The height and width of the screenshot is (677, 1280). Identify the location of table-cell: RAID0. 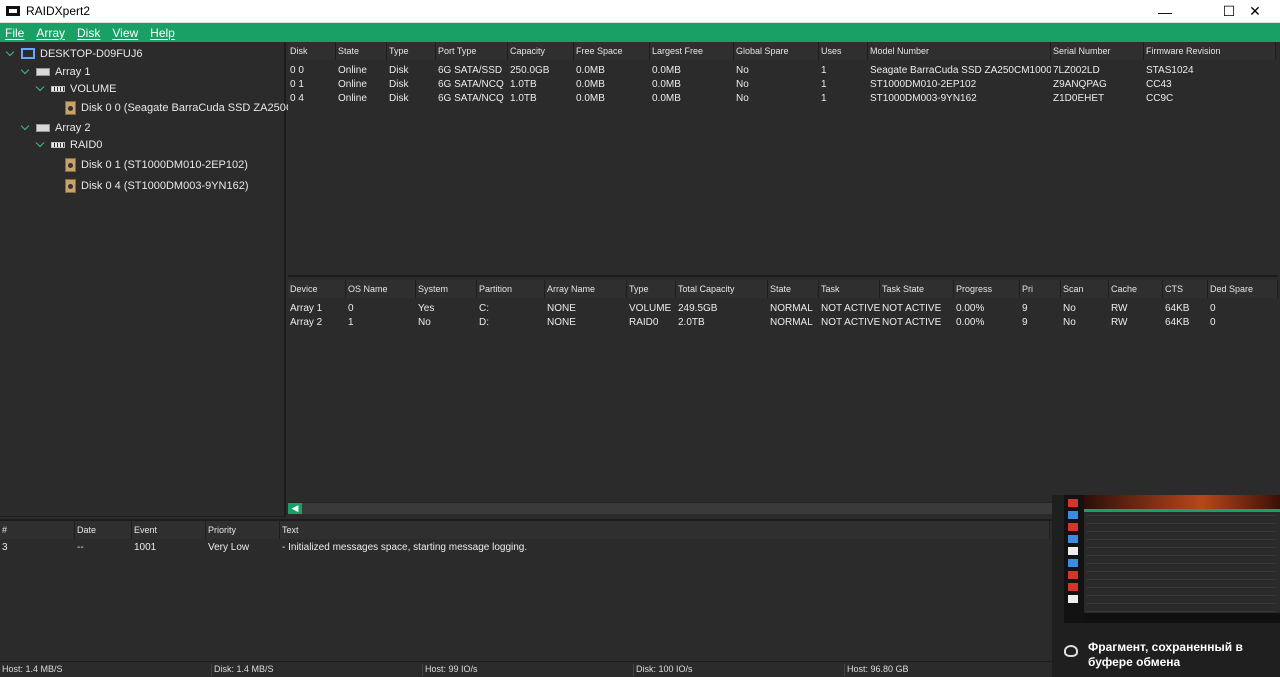
(644, 322).